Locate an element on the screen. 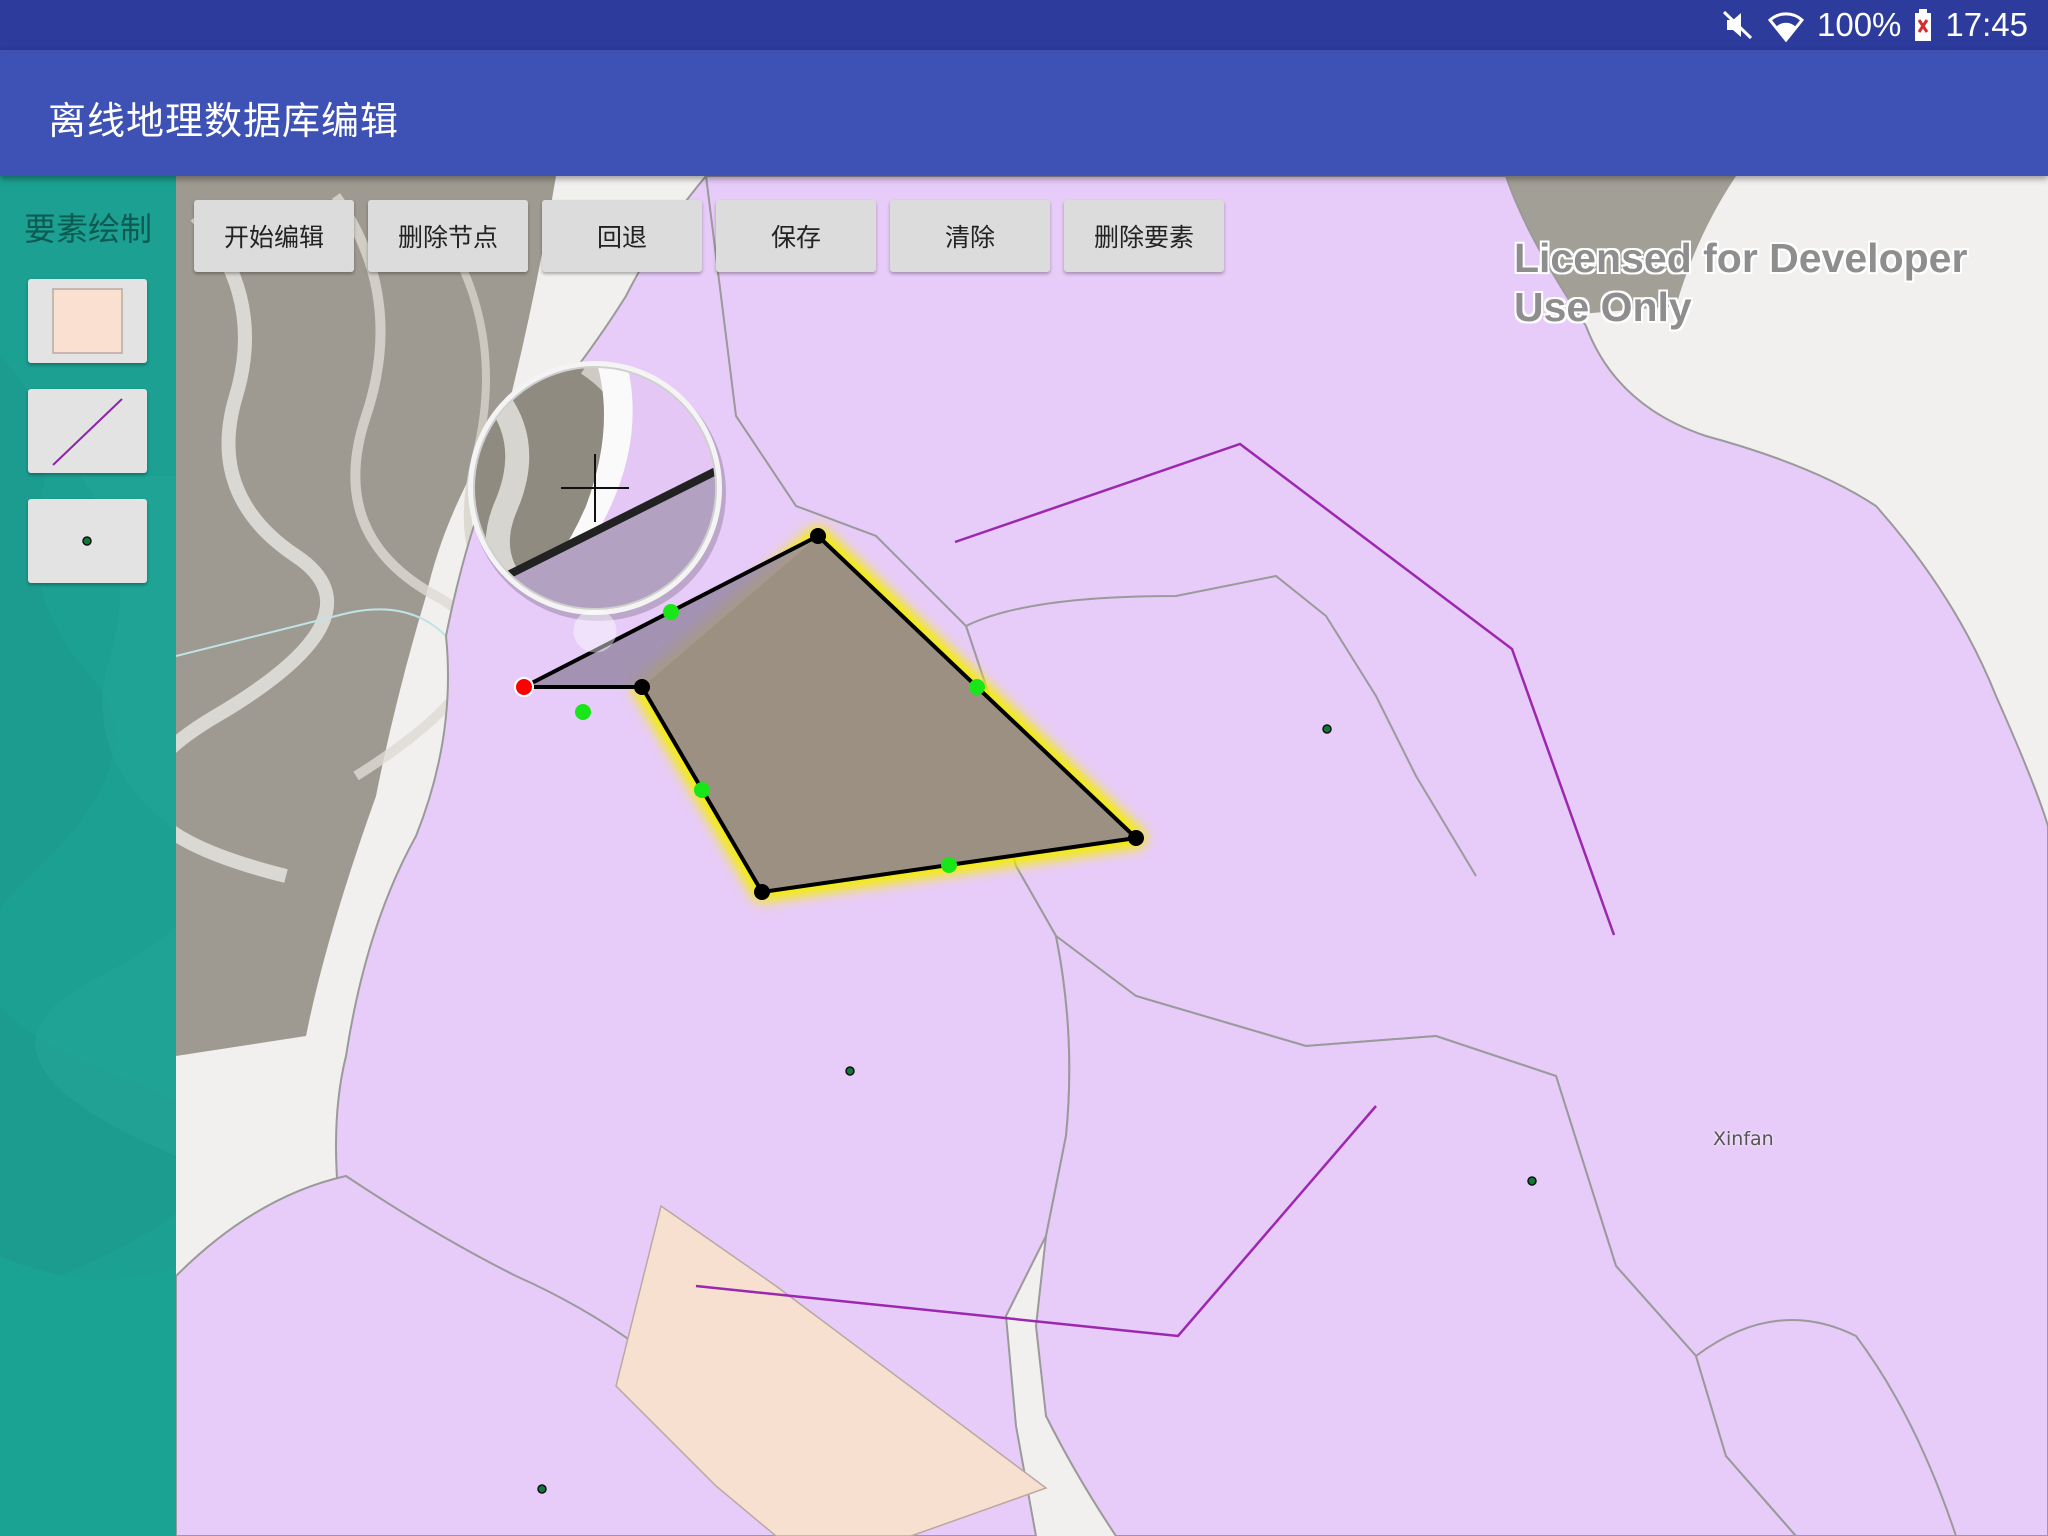 Image resolution: width=2048 pixels, height=1536 pixels. point-tool-button is located at coordinates (87, 541).